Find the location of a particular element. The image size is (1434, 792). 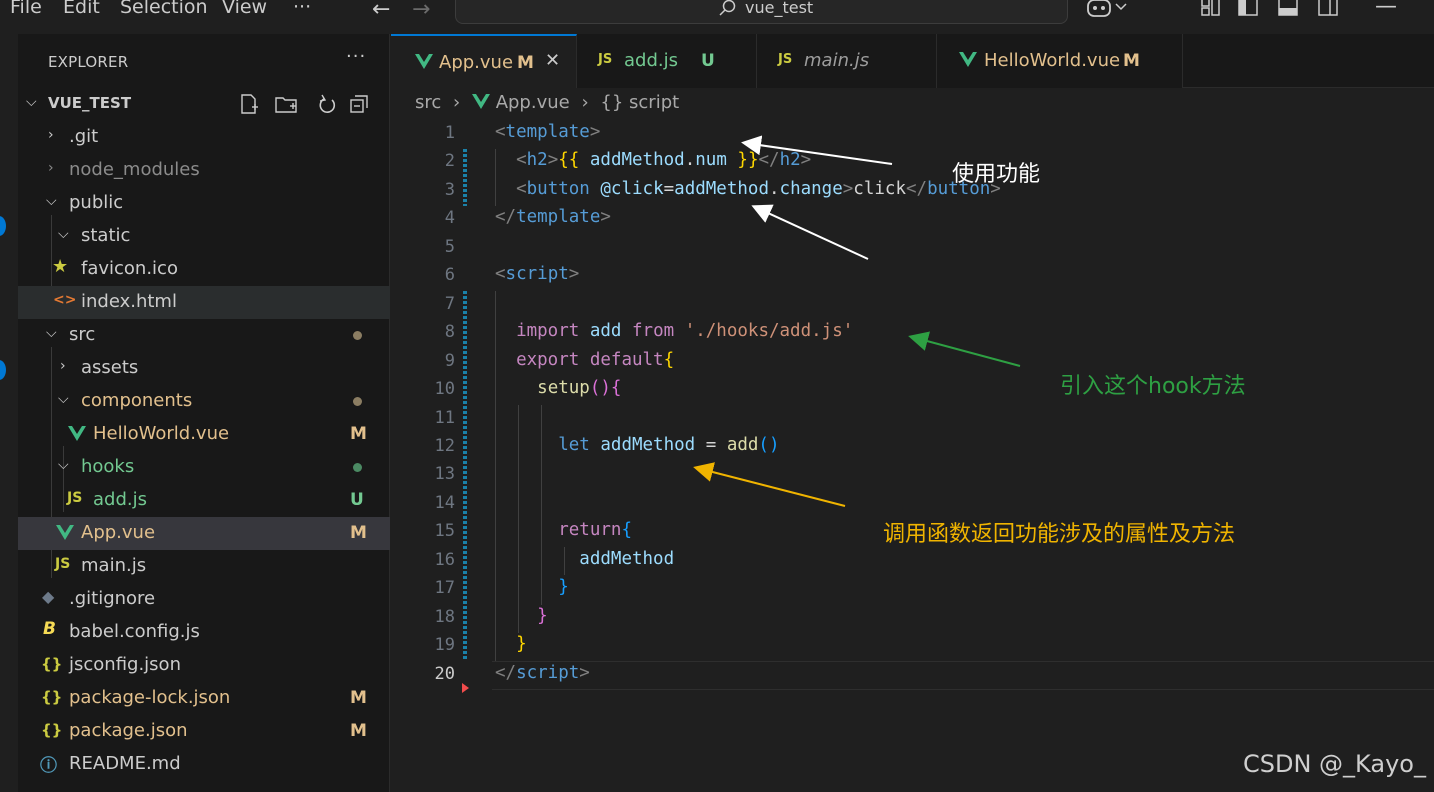

arrow-to-template is located at coordinates (817, 150).